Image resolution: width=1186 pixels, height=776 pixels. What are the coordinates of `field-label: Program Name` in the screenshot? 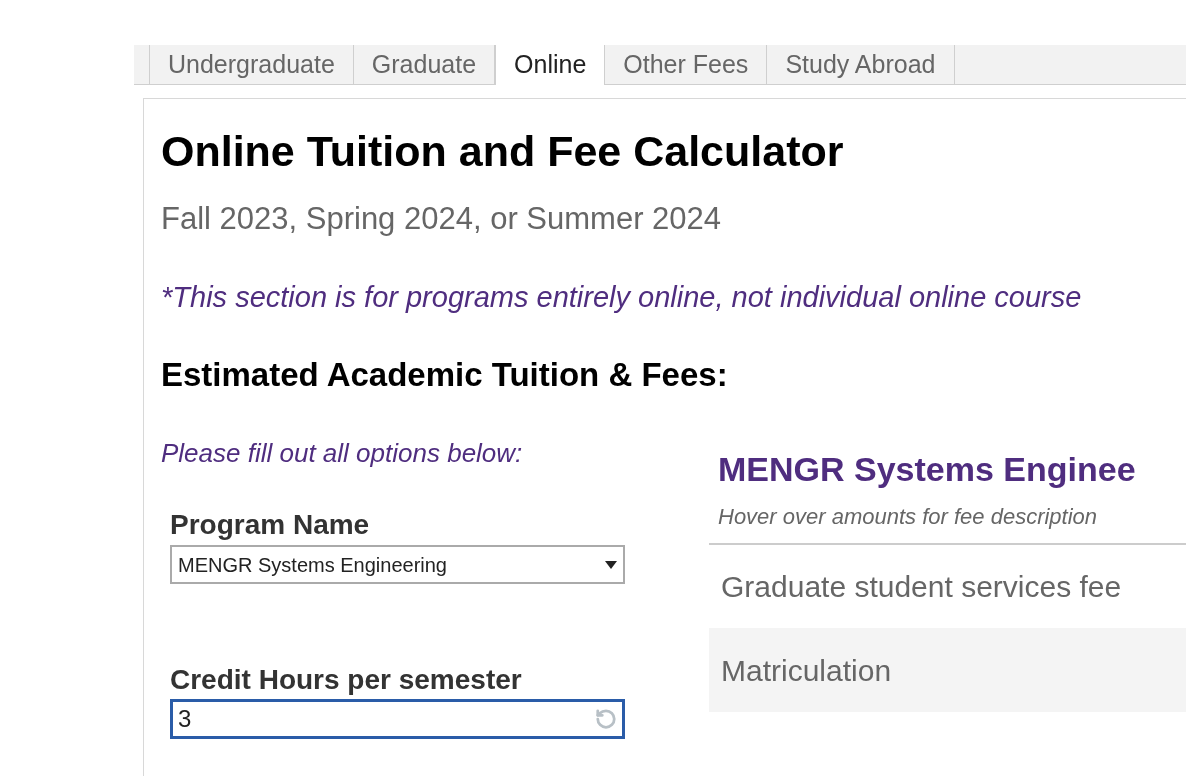 It's located at (270, 525).